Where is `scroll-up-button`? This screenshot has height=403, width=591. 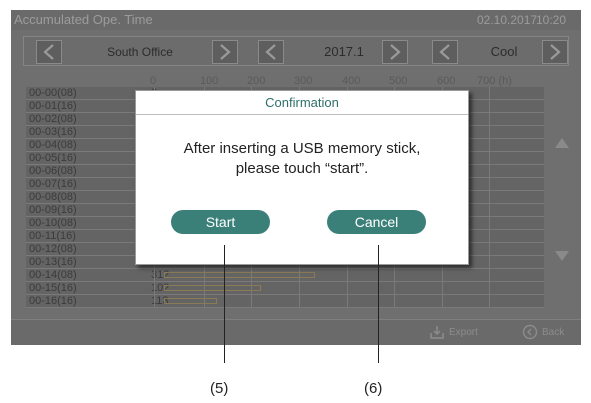
scroll-up-button is located at coordinates (562, 143).